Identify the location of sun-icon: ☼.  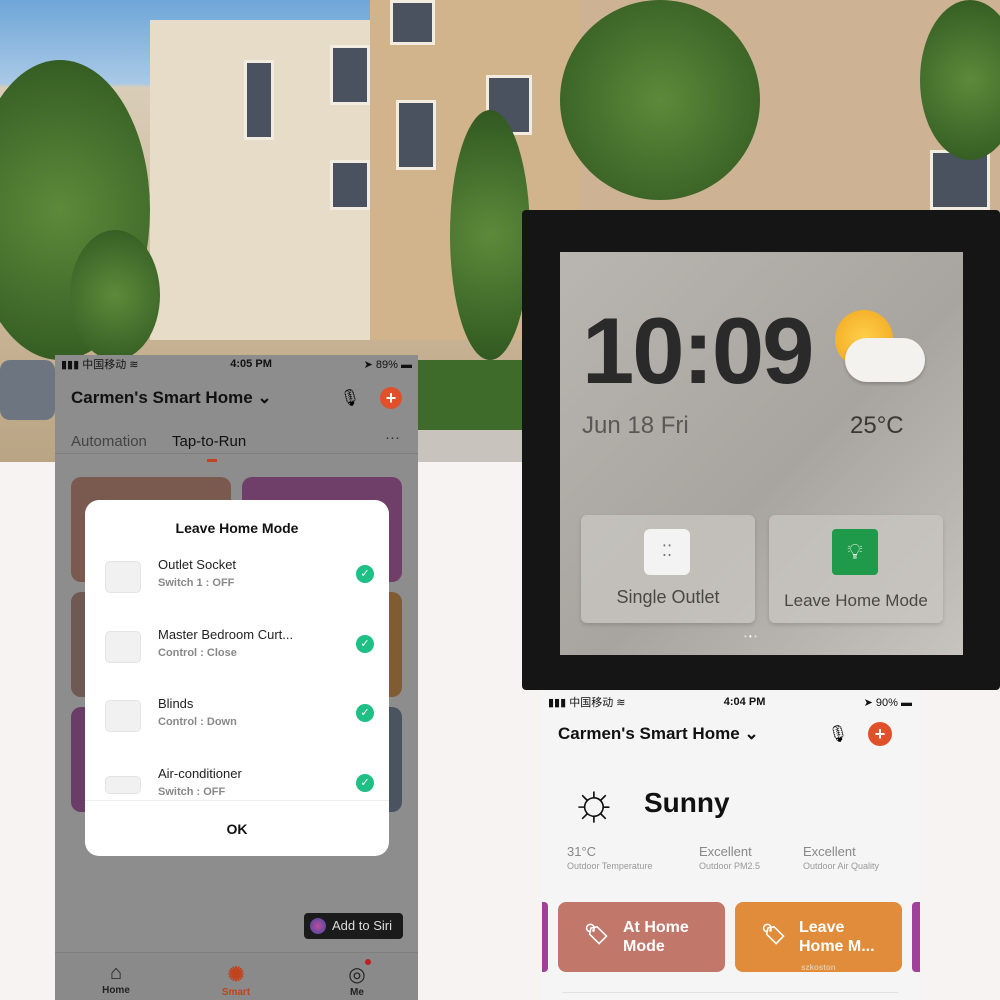
(594, 802).